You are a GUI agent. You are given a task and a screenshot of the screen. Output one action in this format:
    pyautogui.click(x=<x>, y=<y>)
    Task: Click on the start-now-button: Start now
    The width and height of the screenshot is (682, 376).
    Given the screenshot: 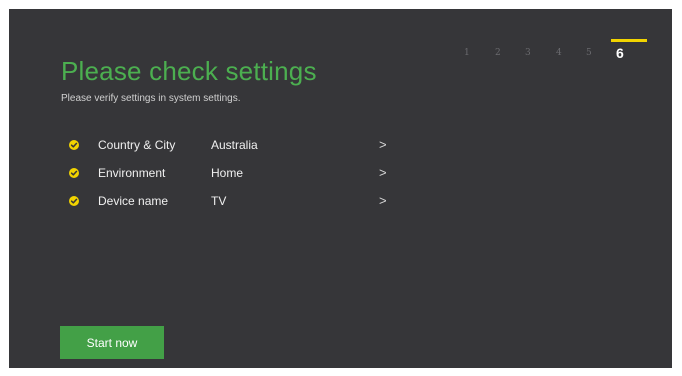 What is the action you would take?
    pyautogui.click(x=112, y=342)
    